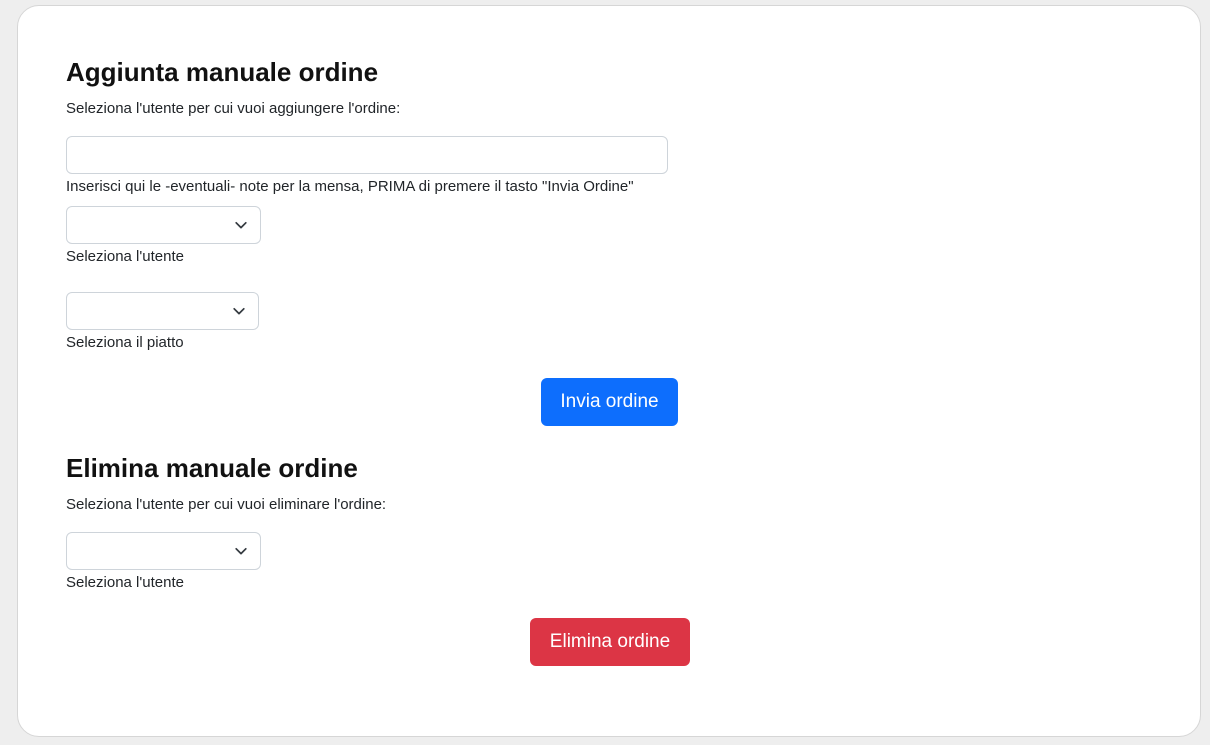 The height and width of the screenshot is (745, 1210). Describe the element at coordinates (212, 468) in the screenshot. I see `delete-order-title: Elimina manuale ordine` at that location.